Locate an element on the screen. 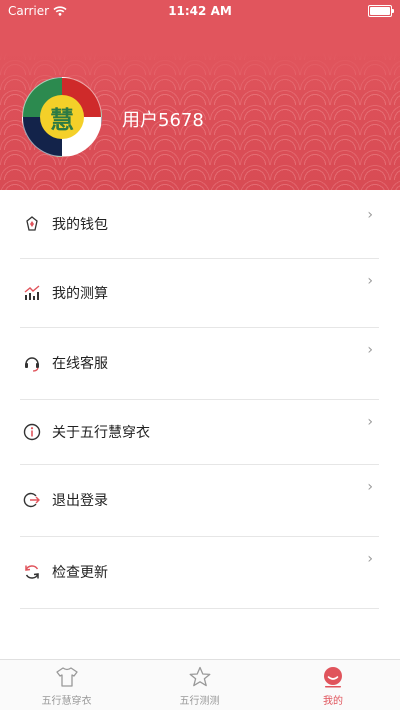 The height and width of the screenshot is (710, 400). menu-item-label: 在线客服 is located at coordinates (80, 364).